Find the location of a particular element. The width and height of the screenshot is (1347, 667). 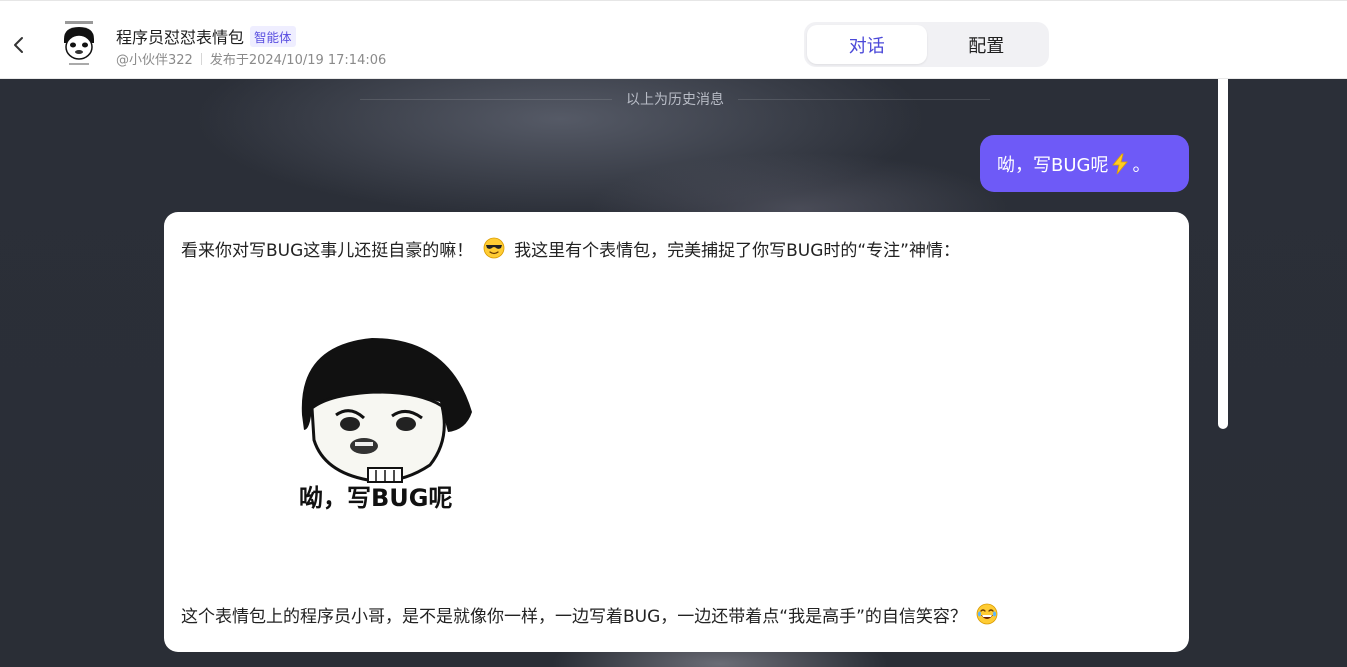

agent-avatar is located at coordinates (79, 44).